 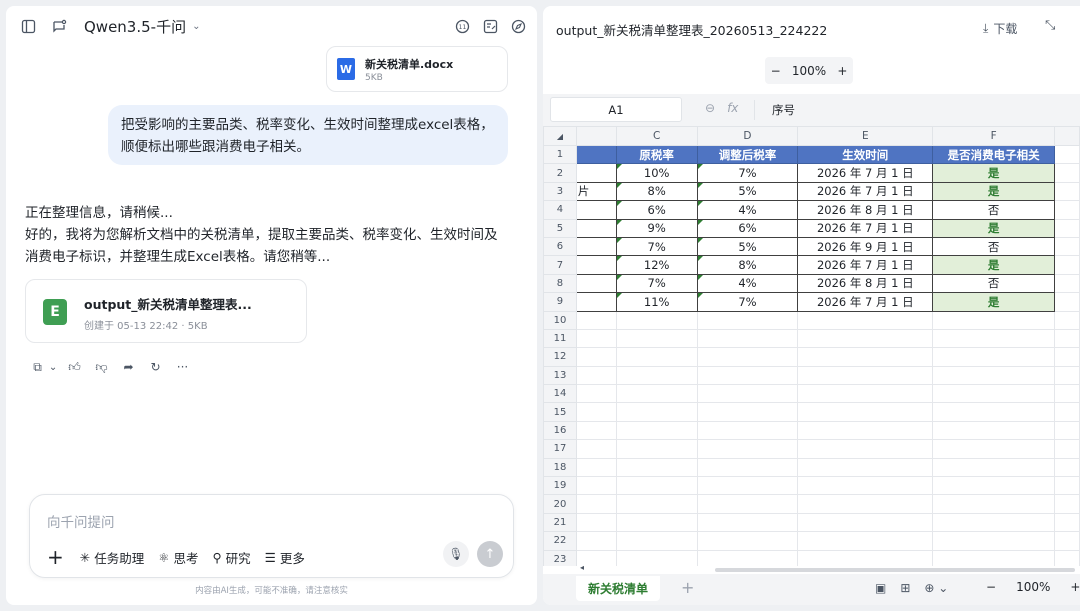 What do you see at coordinates (710, 108) in the screenshot?
I see `zoom-icon: ⊖` at bounding box center [710, 108].